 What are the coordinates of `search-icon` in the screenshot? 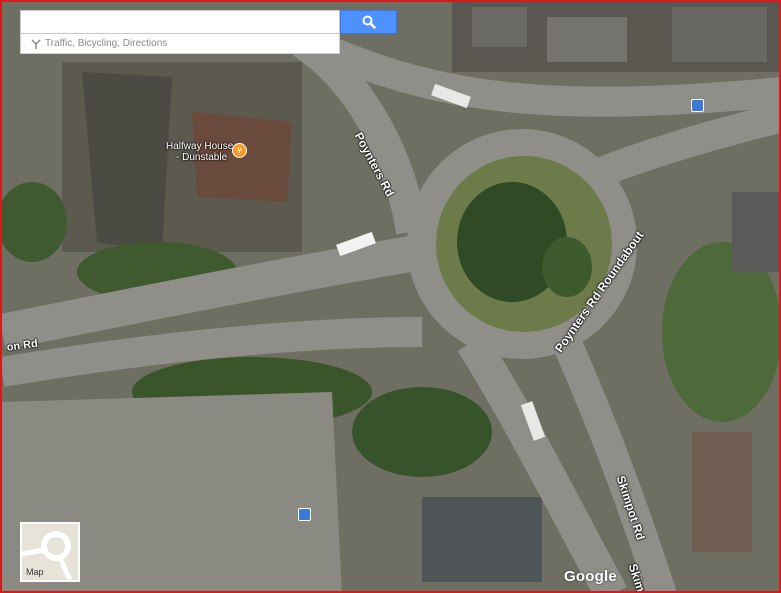 It's located at (369, 22).